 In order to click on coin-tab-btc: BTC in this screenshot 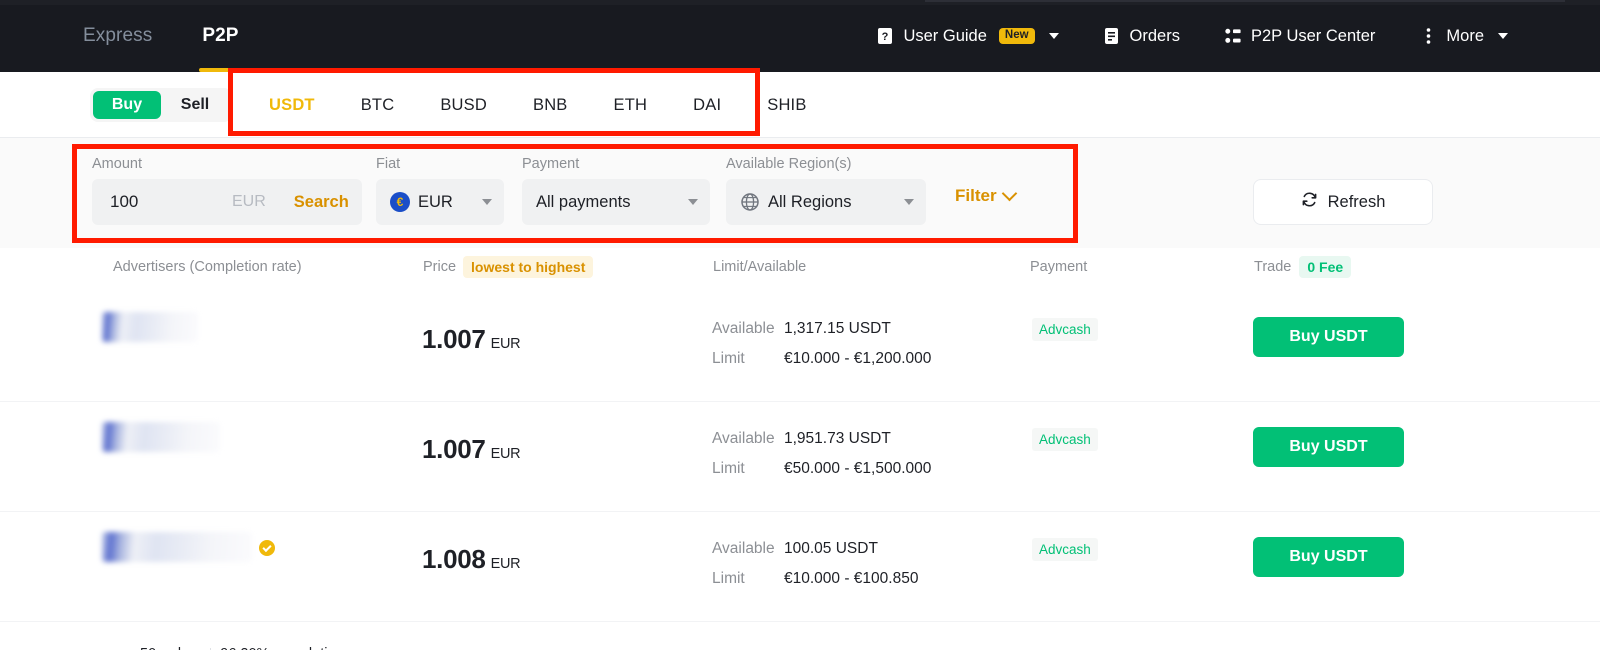, I will do `click(378, 105)`.